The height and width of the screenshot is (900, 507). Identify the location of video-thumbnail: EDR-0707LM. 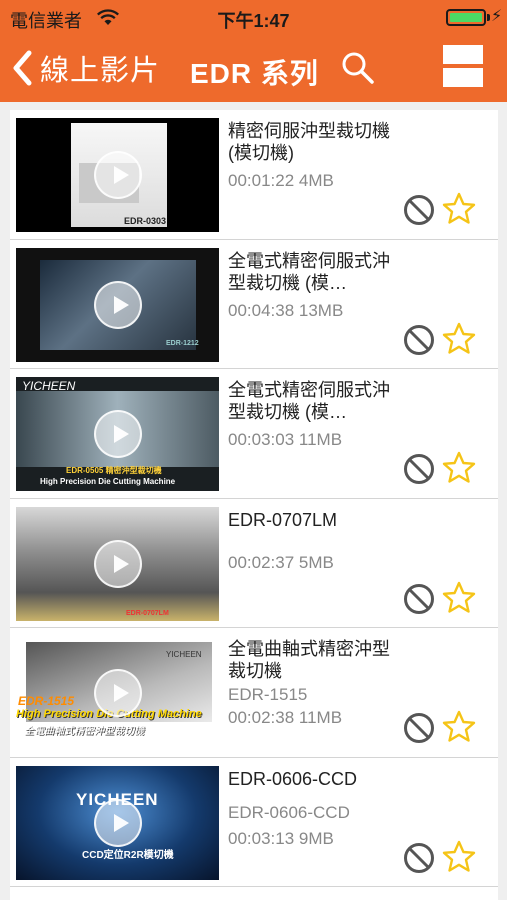
(117, 563).